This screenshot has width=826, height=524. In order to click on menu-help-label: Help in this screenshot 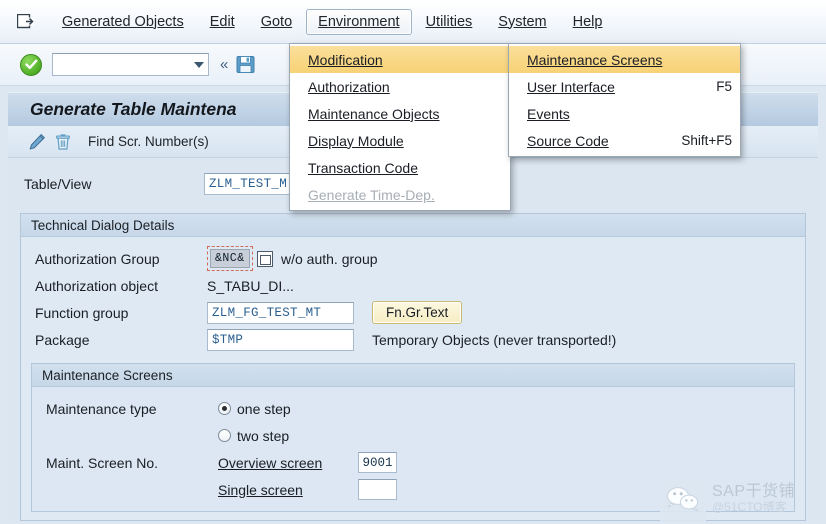, I will do `click(587, 21)`.